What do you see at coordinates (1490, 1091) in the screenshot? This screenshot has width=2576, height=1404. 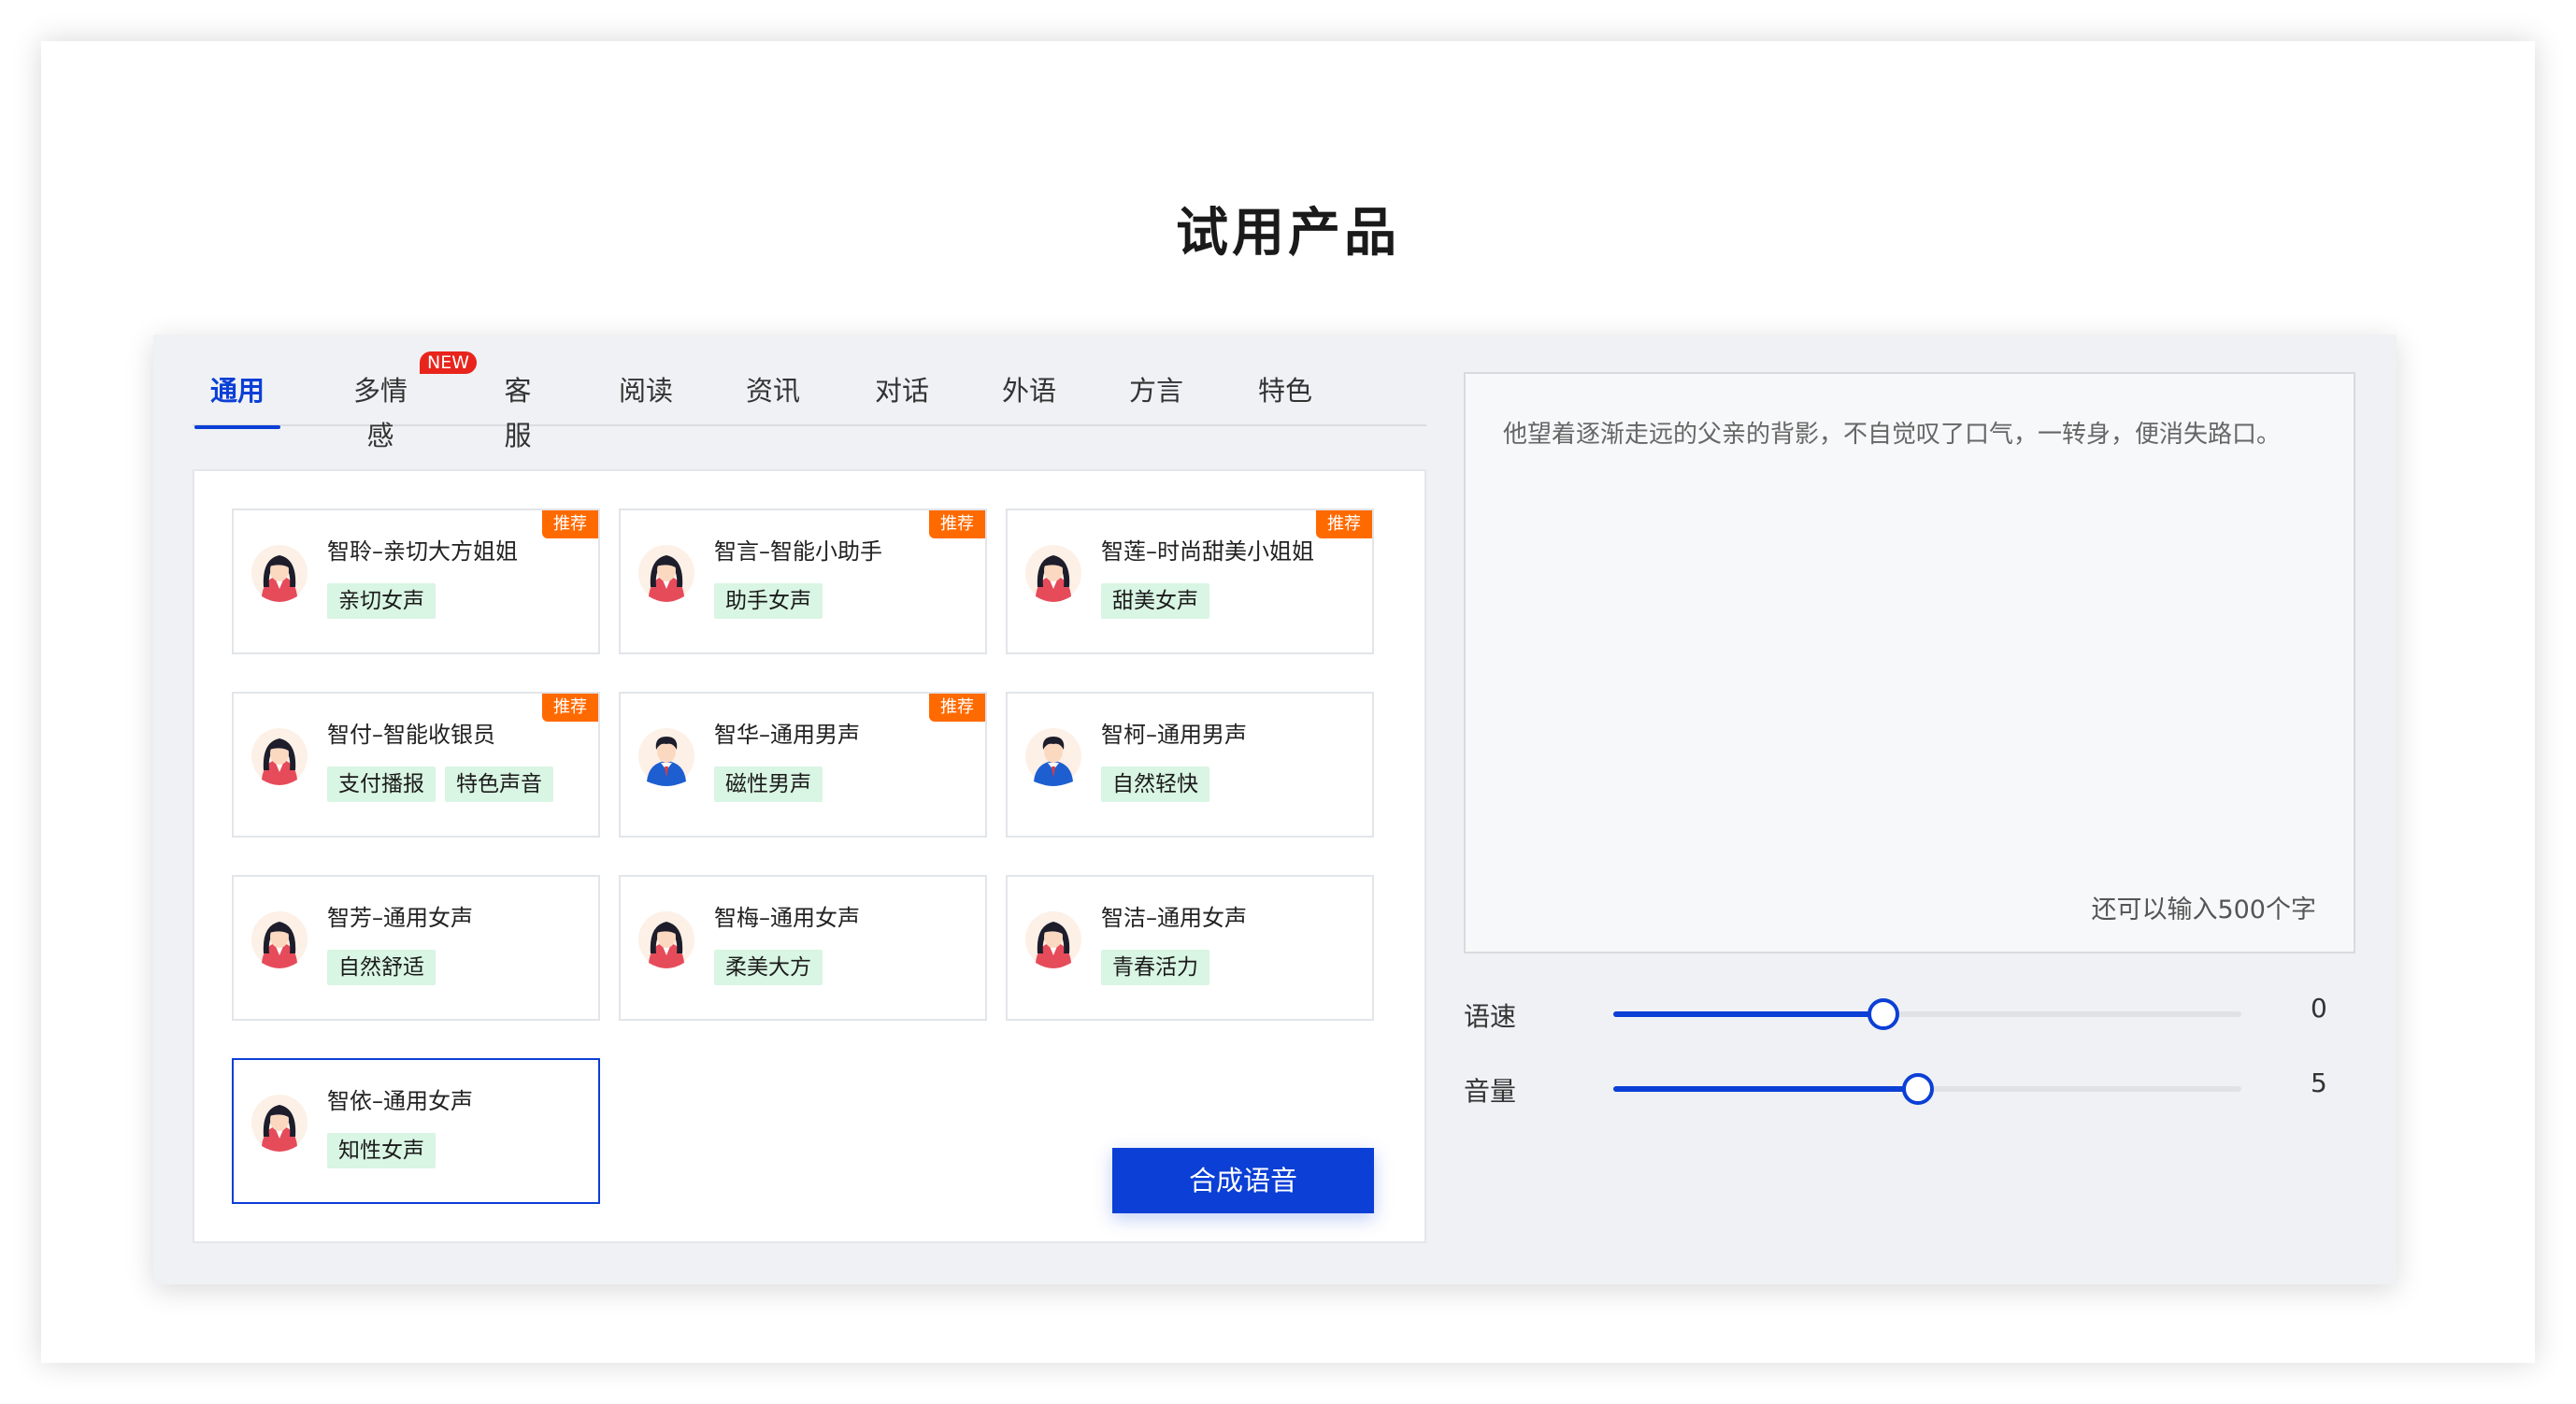 I see `volume-label: 音量` at bounding box center [1490, 1091].